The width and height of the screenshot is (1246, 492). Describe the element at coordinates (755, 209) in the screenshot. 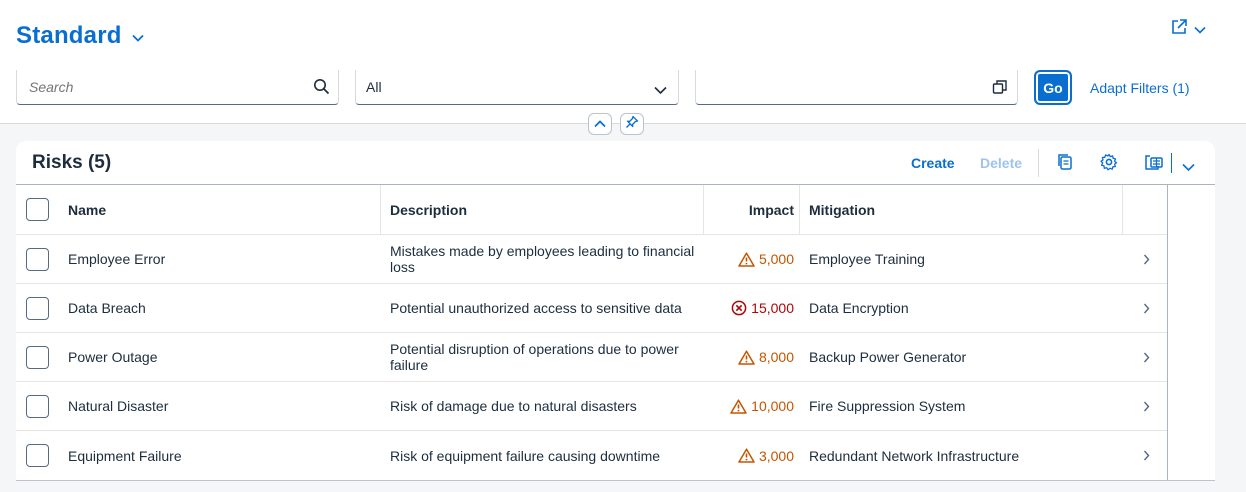

I see `column-header-impact: Impact` at that location.